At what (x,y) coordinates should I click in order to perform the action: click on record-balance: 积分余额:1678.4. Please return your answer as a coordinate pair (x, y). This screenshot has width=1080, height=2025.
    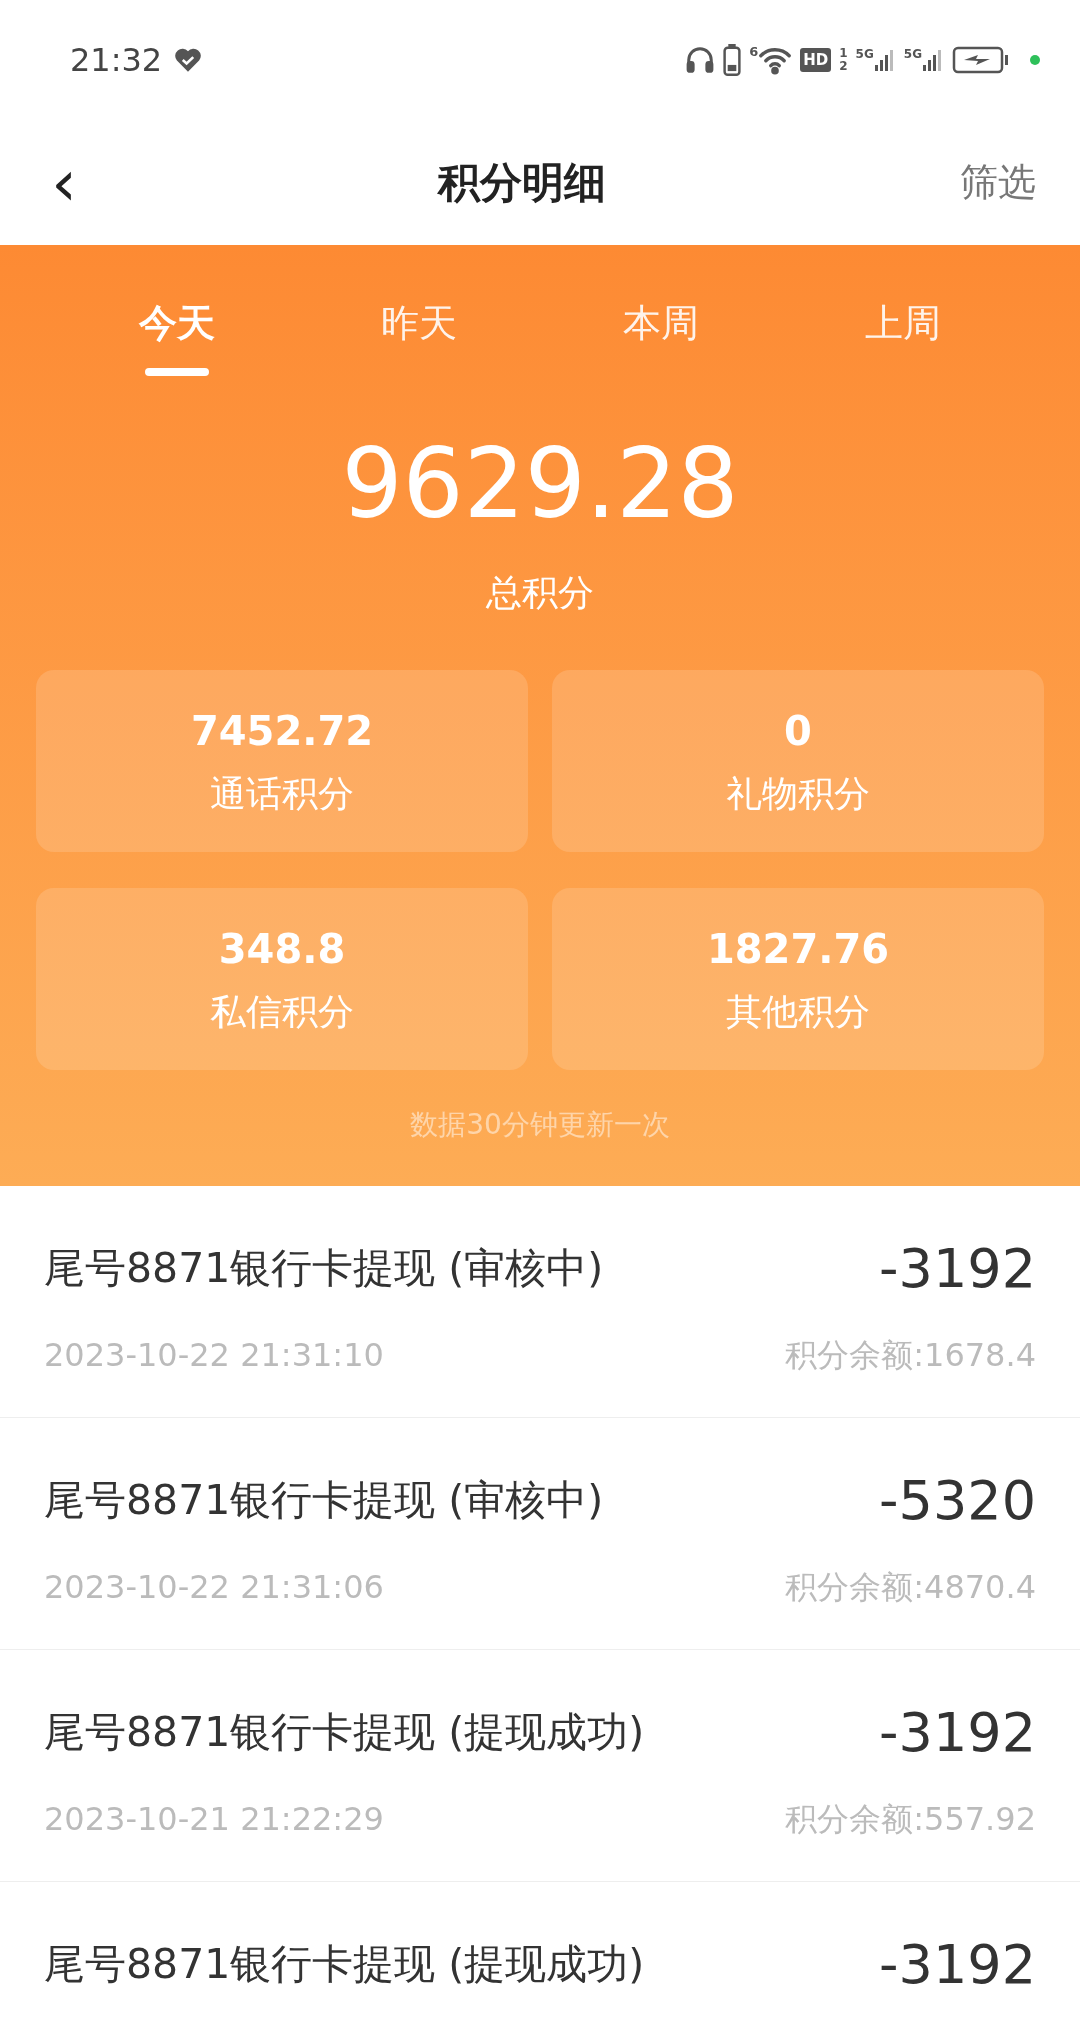
    Looking at the image, I should click on (910, 1355).